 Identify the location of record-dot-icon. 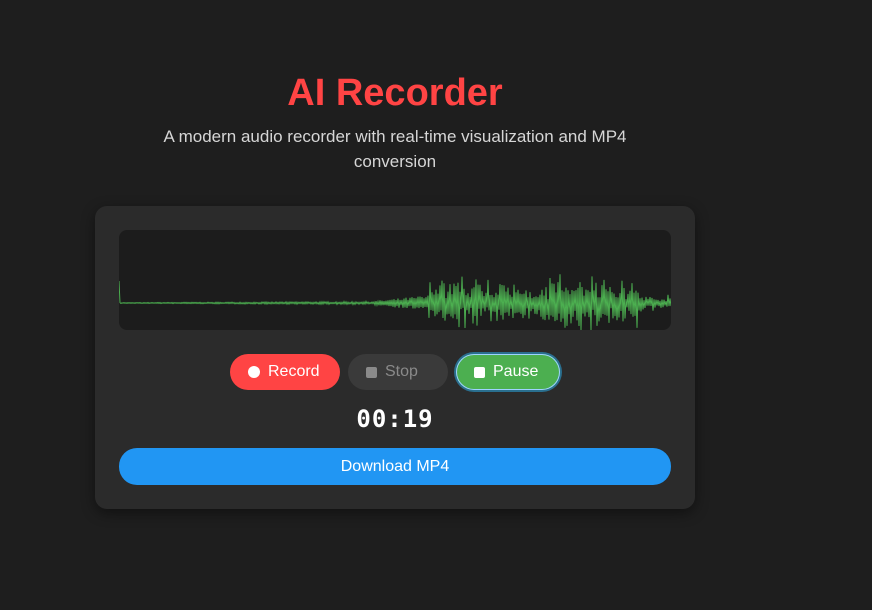
(254, 372).